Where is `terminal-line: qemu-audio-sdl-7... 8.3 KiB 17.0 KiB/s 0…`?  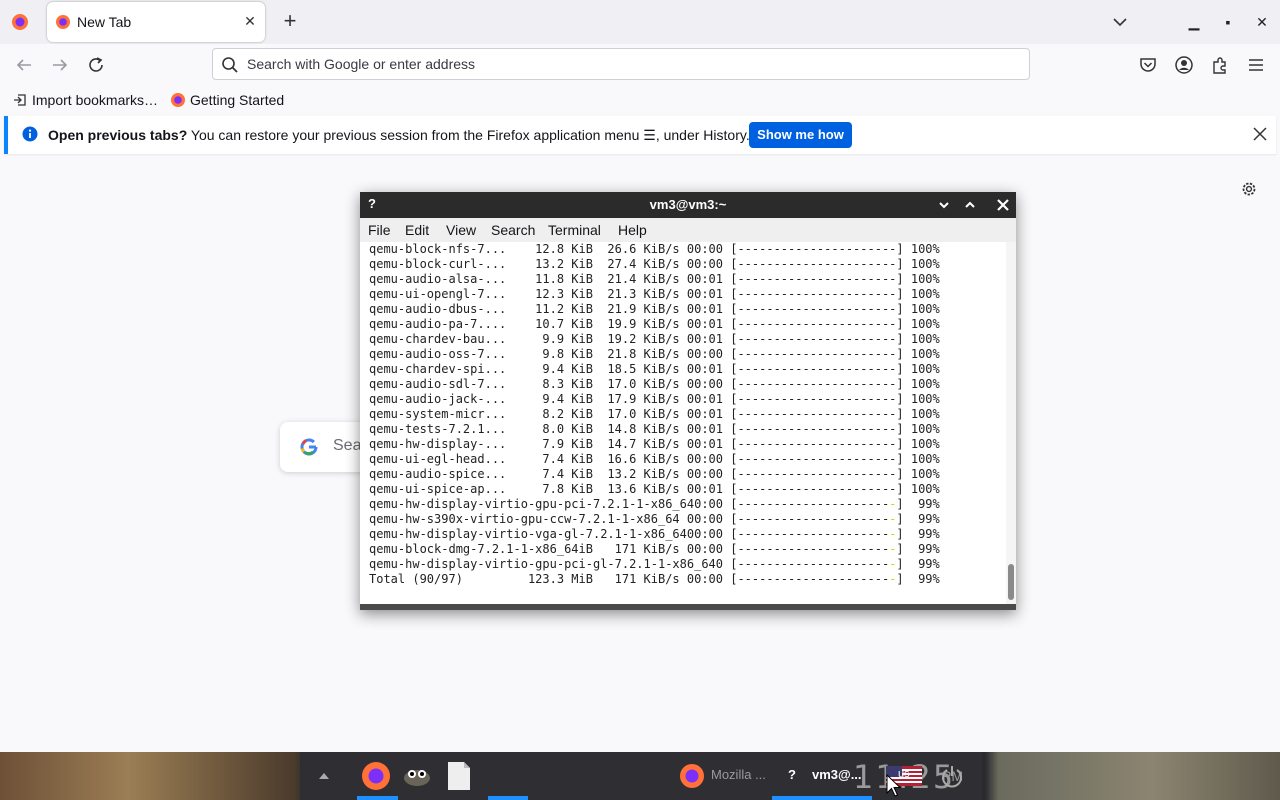 terminal-line: qemu-audio-sdl-7... 8.3 KiB 17.0 KiB/s 0… is located at coordinates (654, 384).